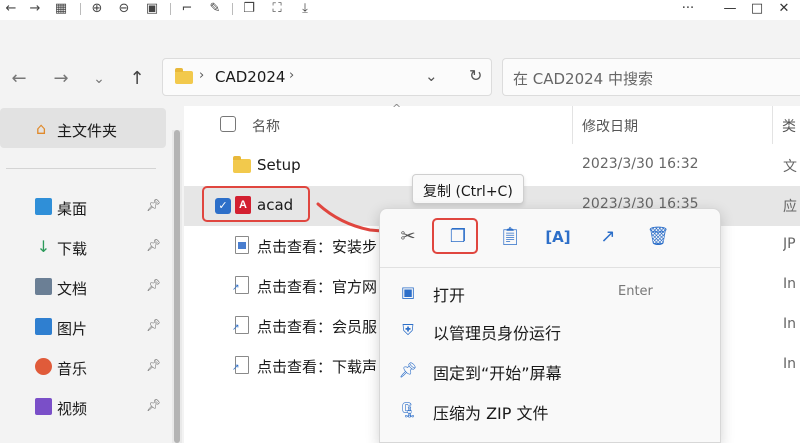 This screenshot has width=800, height=443. Describe the element at coordinates (658, 237) in the screenshot. I see `delete-icon: 🗑︎` at that location.